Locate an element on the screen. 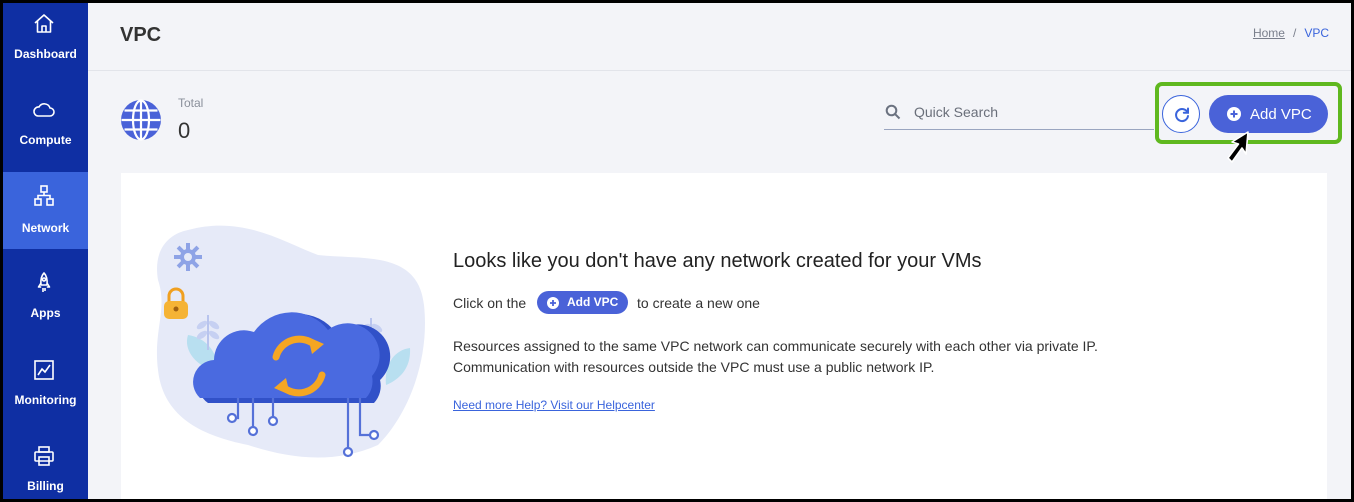  total-value: 0 is located at coordinates (184, 130).